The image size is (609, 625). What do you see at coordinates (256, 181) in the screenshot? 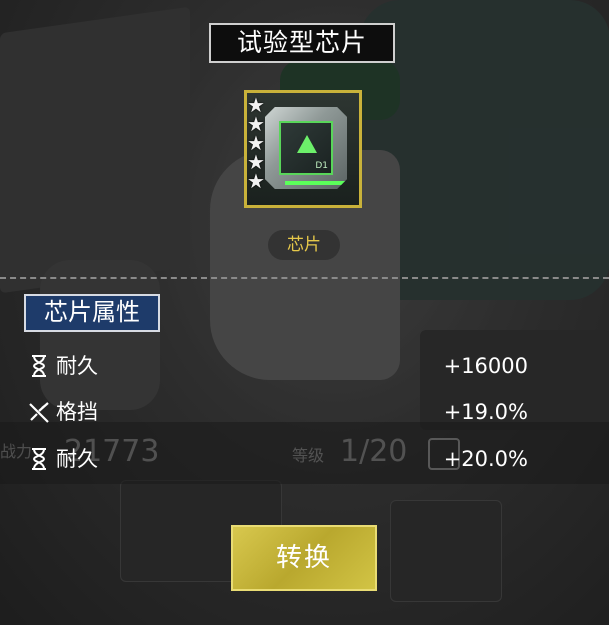
I see `star-icon: ★` at bounding box center [256, 181].